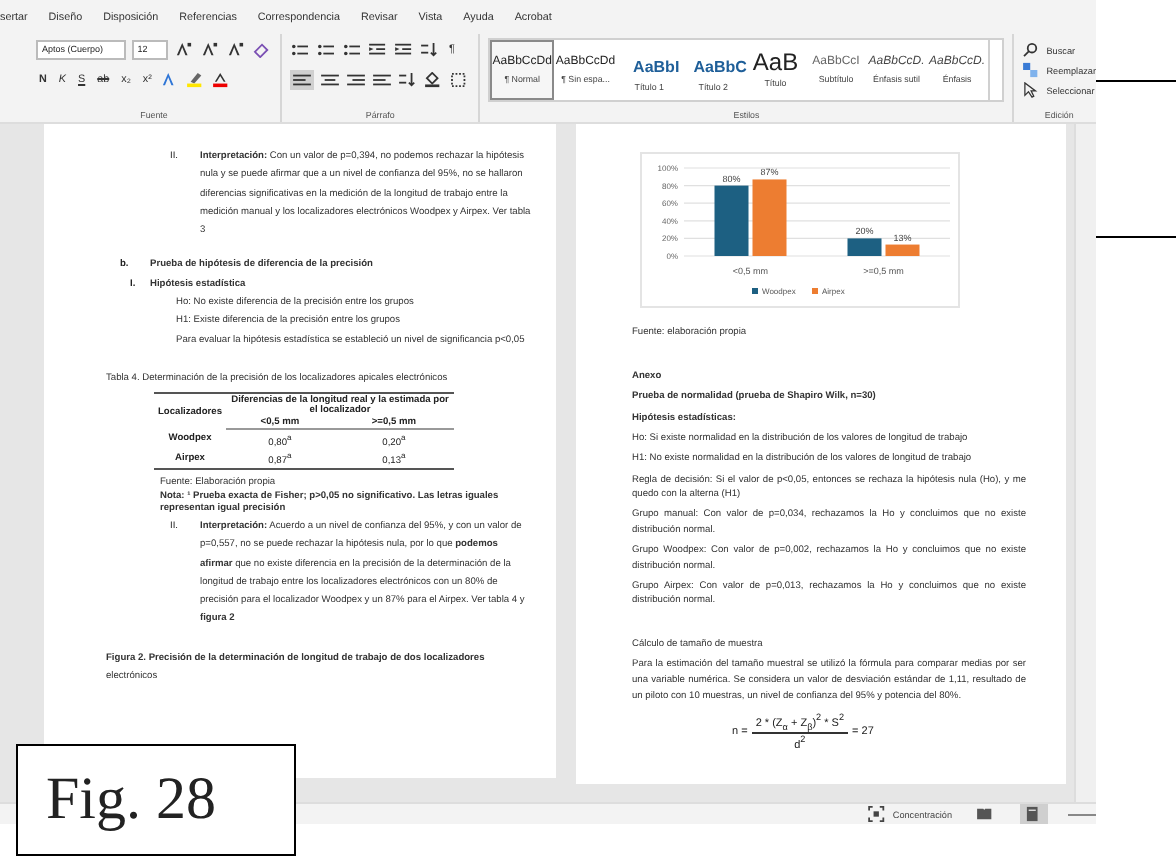 The image size is (1176, 864). What do you see at coordinates (1034, 814) in the screenshot?
I see `page-icon` at bounding box center [1034, 814].